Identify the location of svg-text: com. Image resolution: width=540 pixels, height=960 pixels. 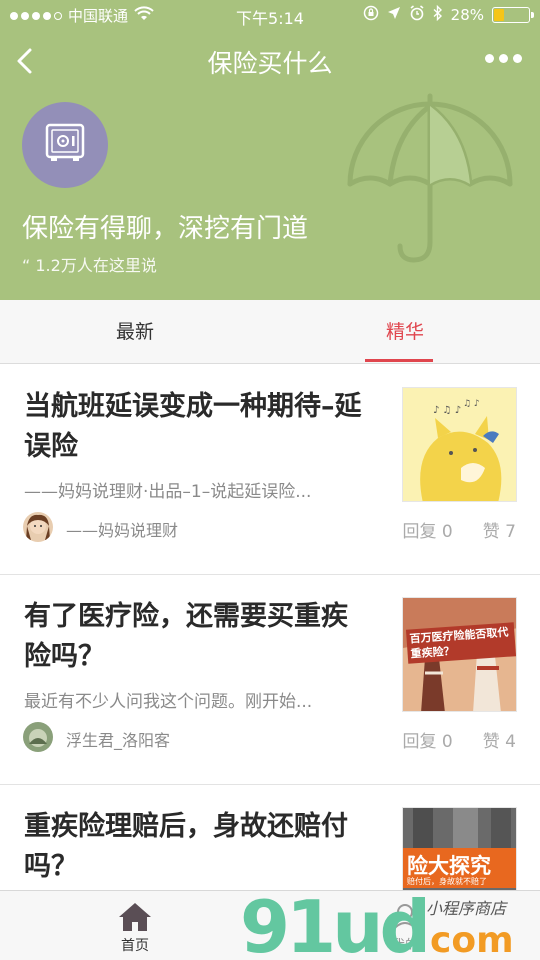
(472, 940).